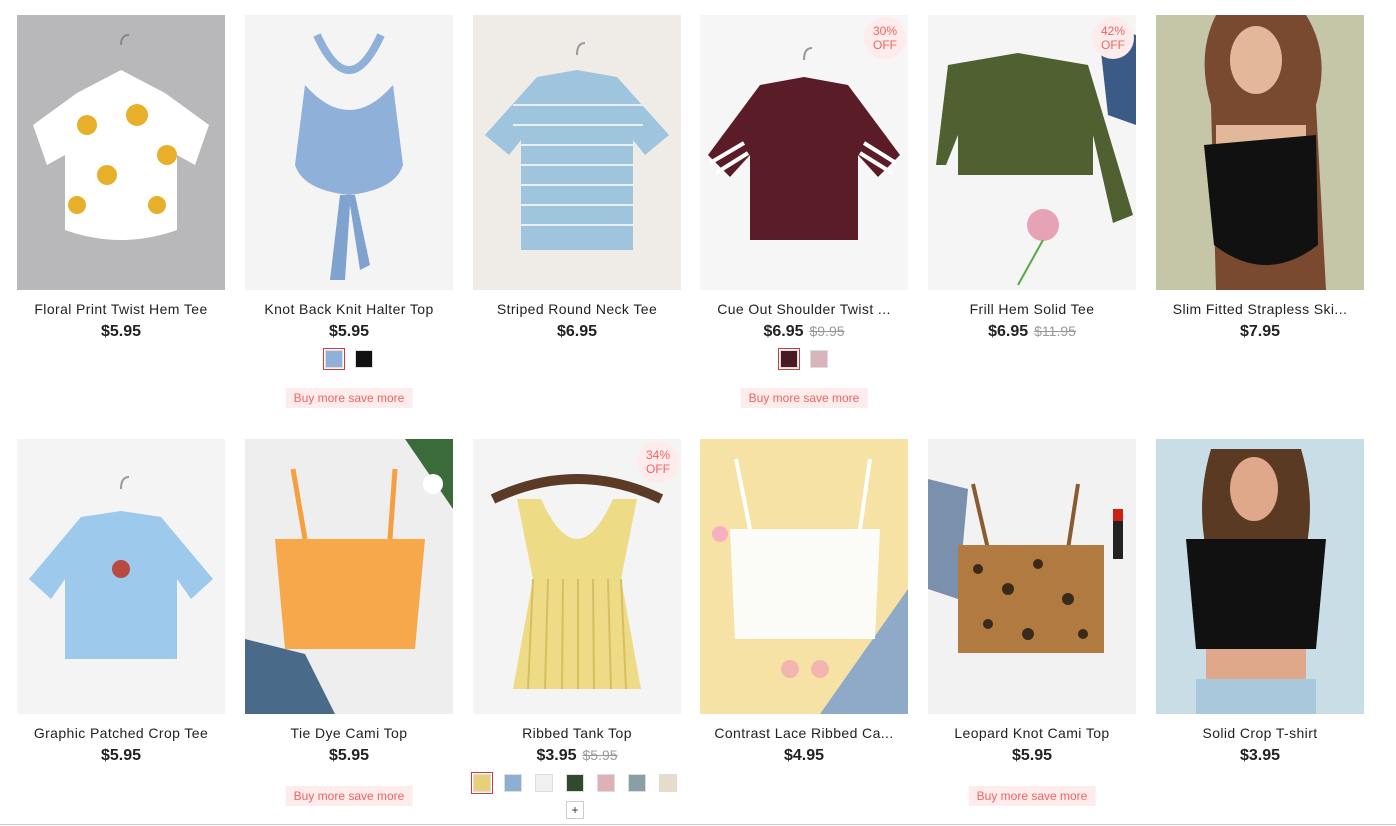  What do you see at coordinates (804, 152) in the screenshot?
I see `product-image: 30% OFF` at bounding box center [804, 152].